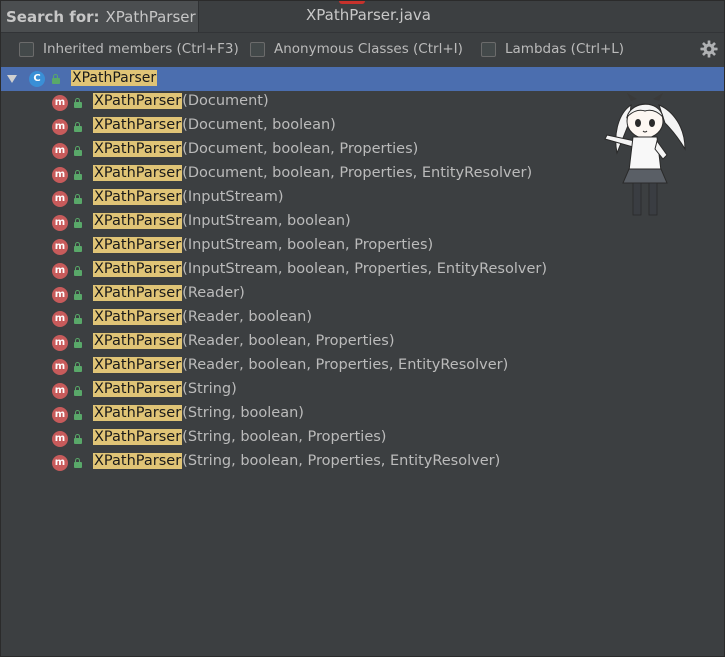 This screenshot has height=657, width=725. I want to click on anonymous-classes-label: Anonymous Classes (Ctrl+I), so click(368, 49).